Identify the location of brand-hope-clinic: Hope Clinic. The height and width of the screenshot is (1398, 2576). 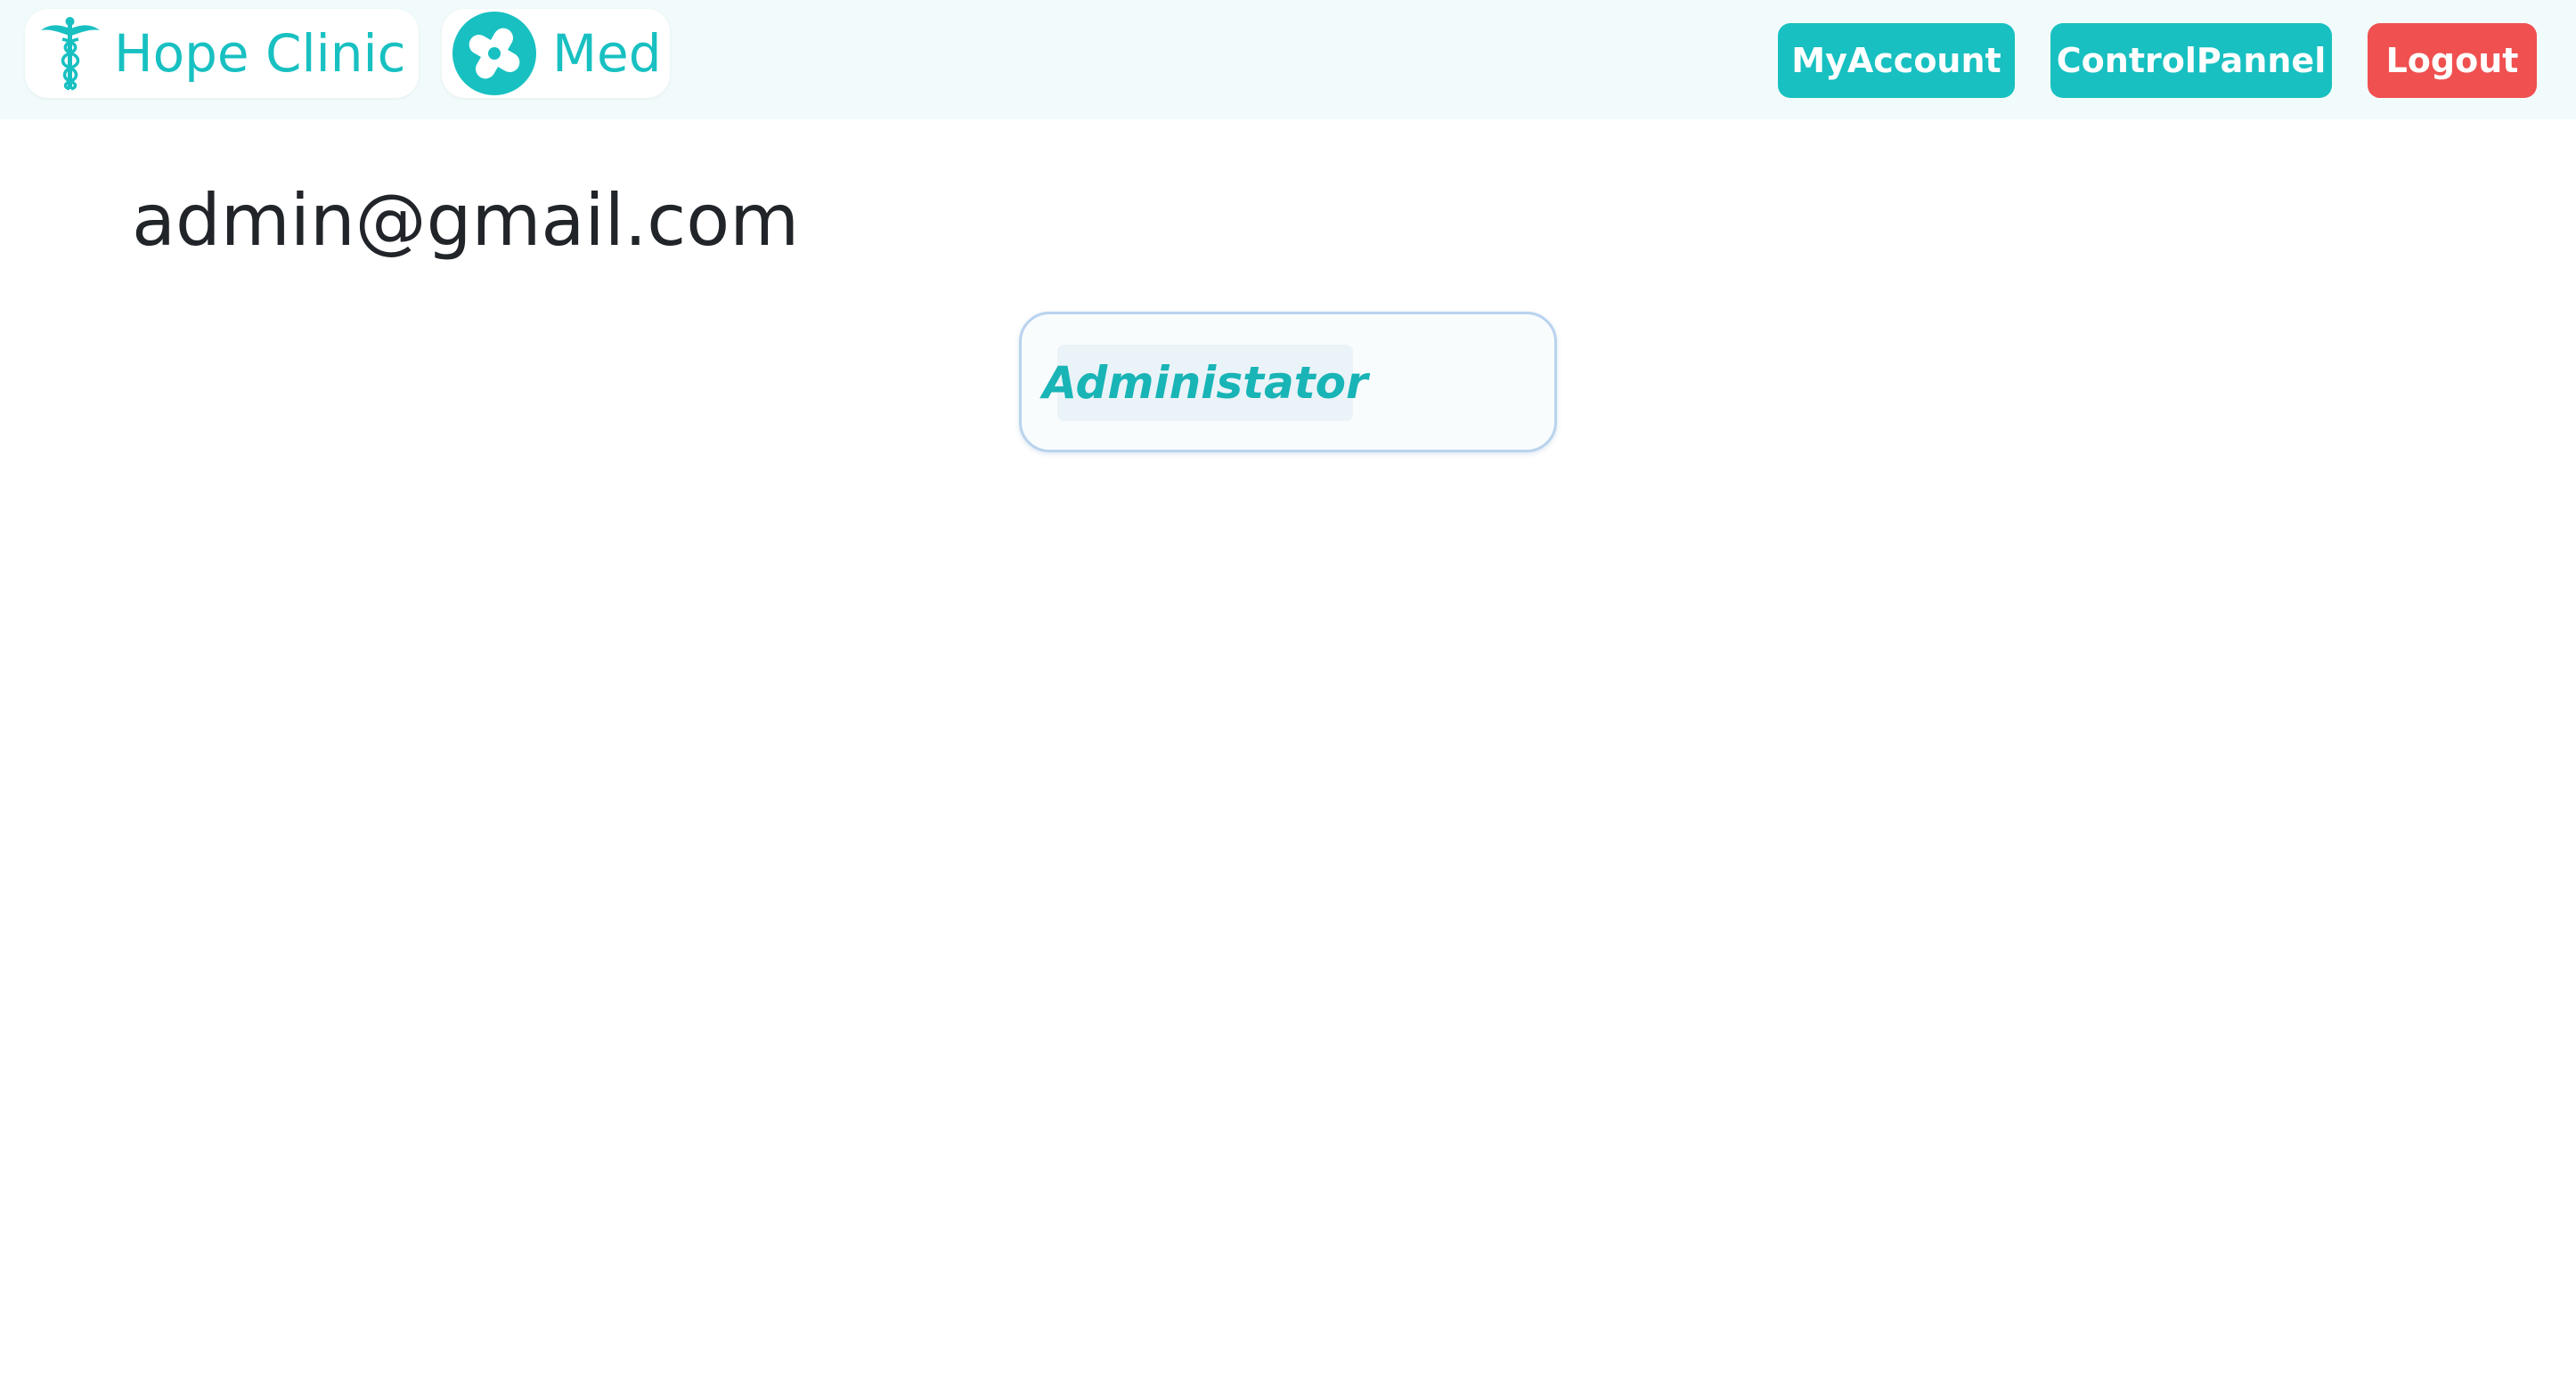
(222, 53).